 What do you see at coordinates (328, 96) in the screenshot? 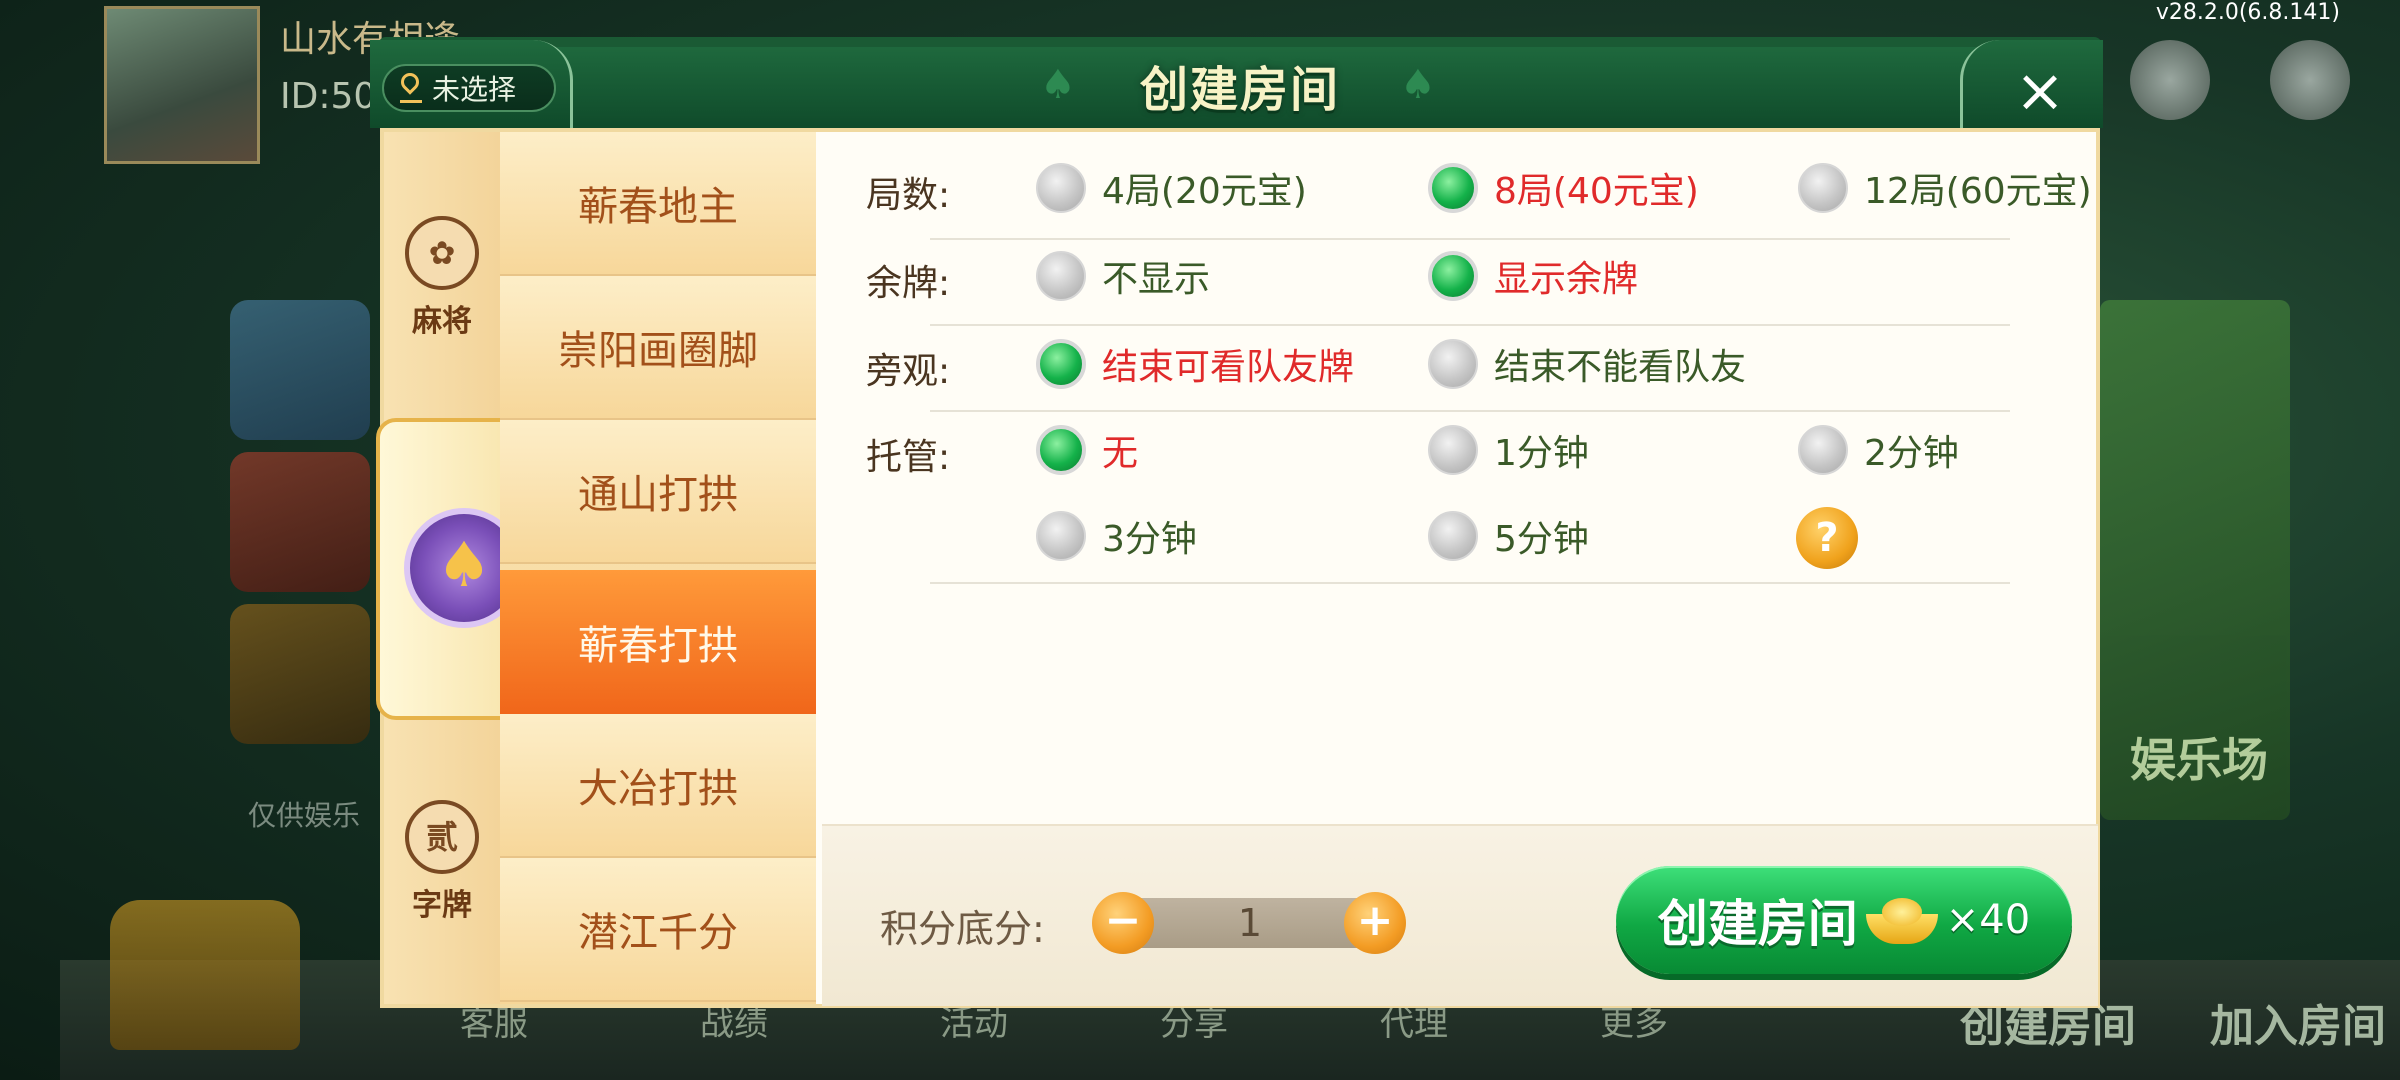
I see `user-id: ID:50` at bounding box center [328, 96].